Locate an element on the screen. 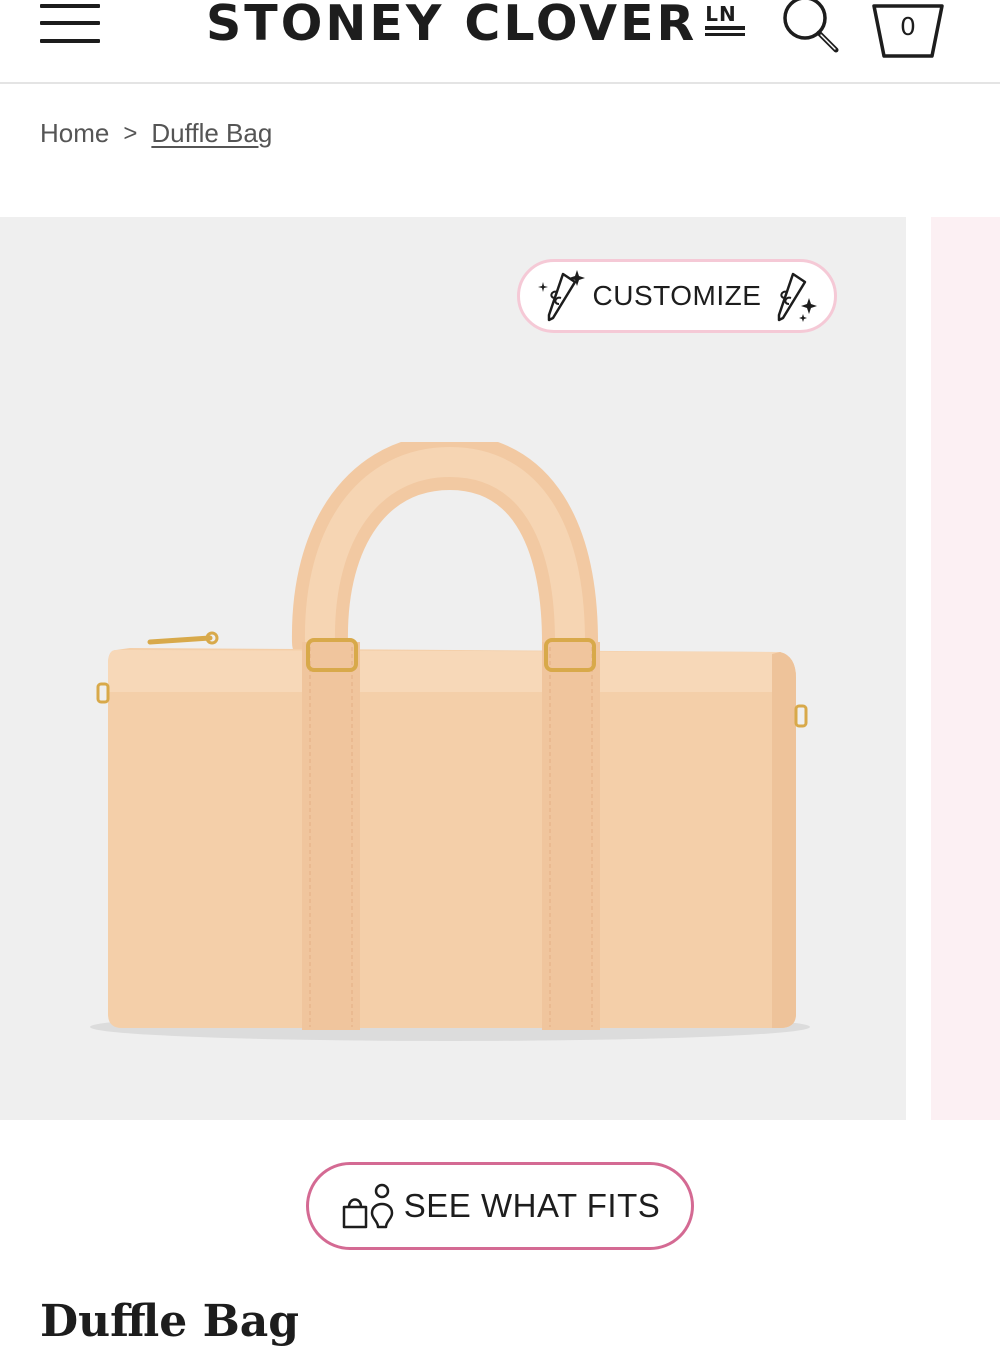 The width and height of the screenshot is (1000, 1352). brand-name: STONEY CLOVER is located at coordinates (452, 26).